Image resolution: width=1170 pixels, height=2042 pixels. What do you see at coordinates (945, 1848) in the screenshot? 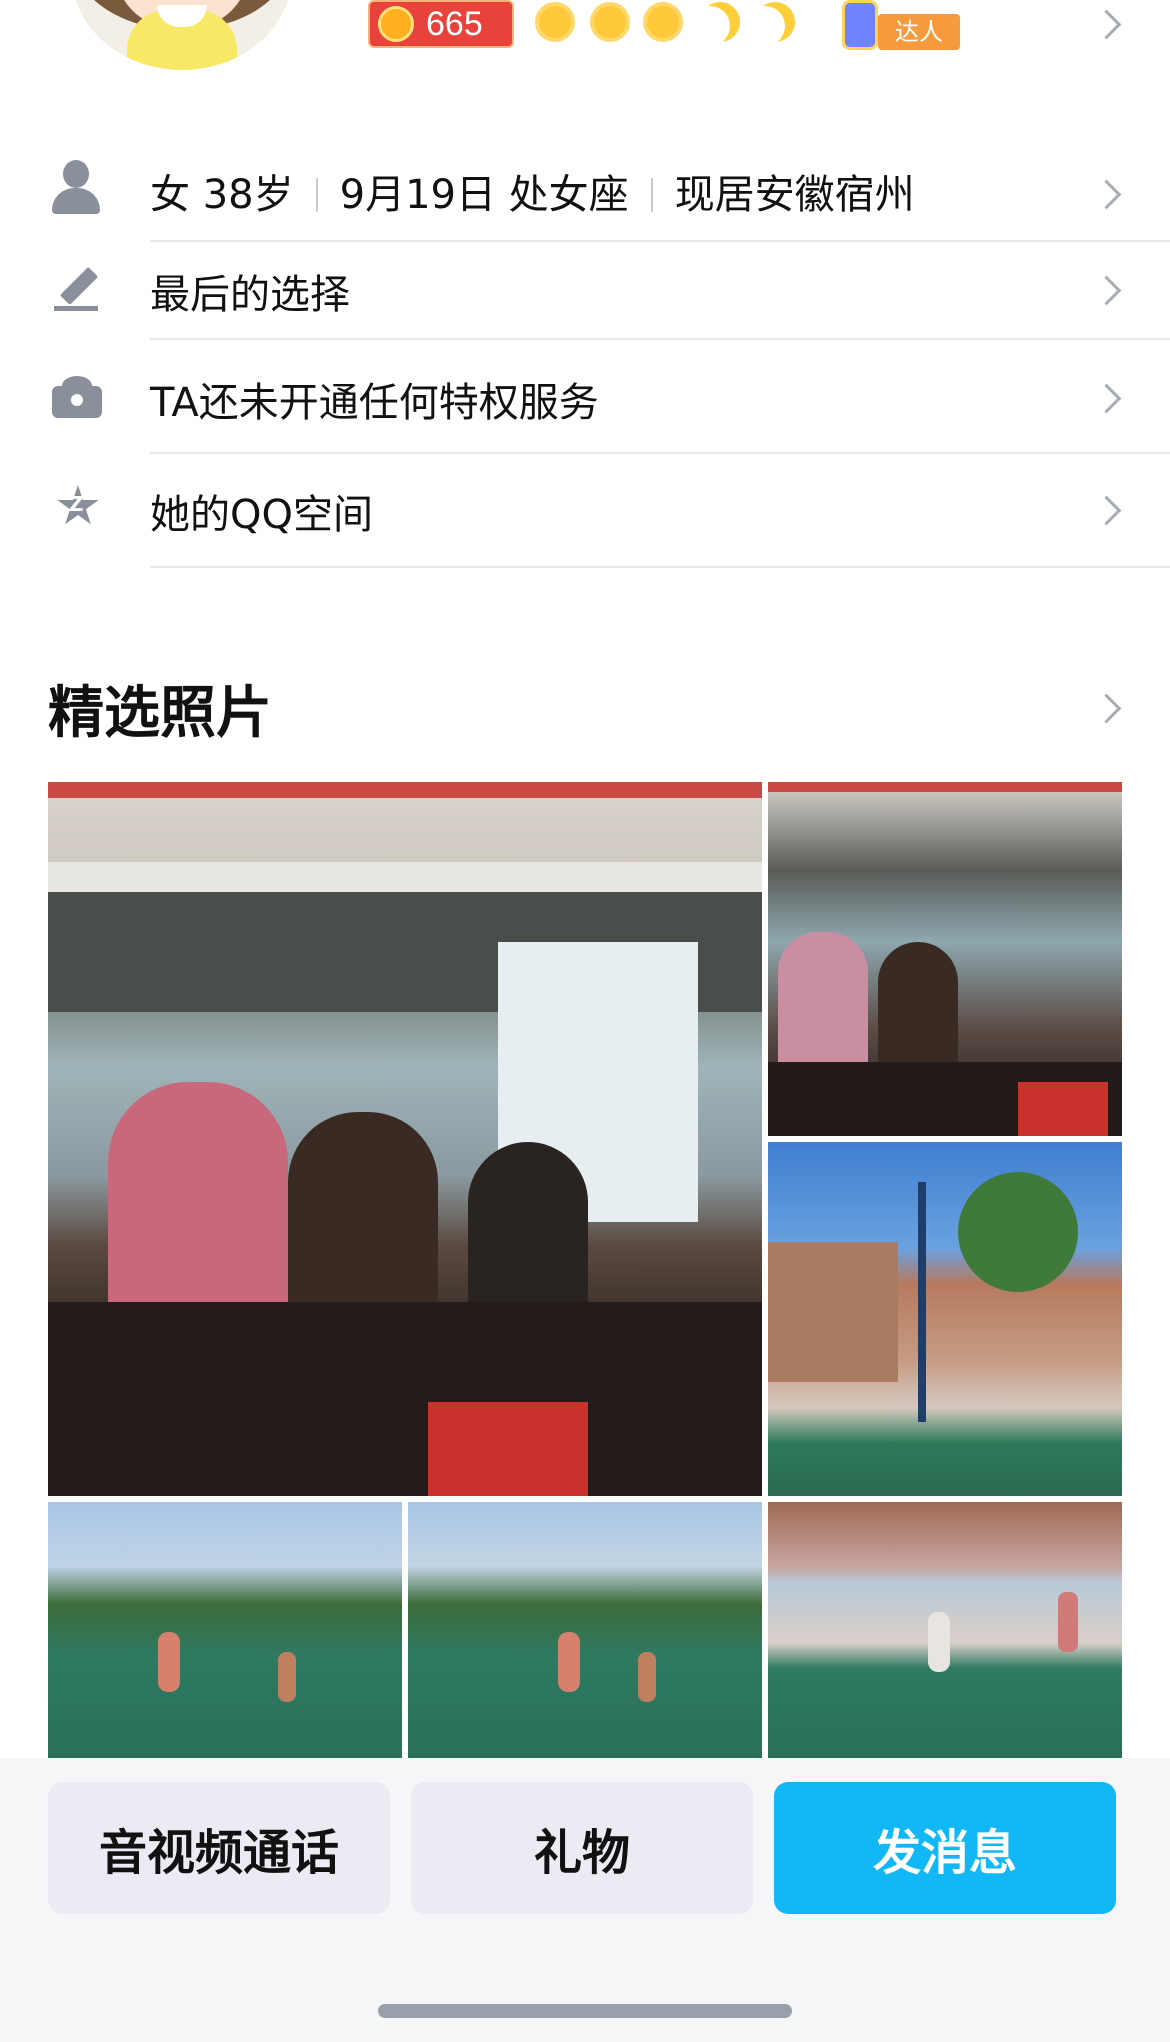
I see `send-message-button: 发消息` at bounding box center [945, 1848].